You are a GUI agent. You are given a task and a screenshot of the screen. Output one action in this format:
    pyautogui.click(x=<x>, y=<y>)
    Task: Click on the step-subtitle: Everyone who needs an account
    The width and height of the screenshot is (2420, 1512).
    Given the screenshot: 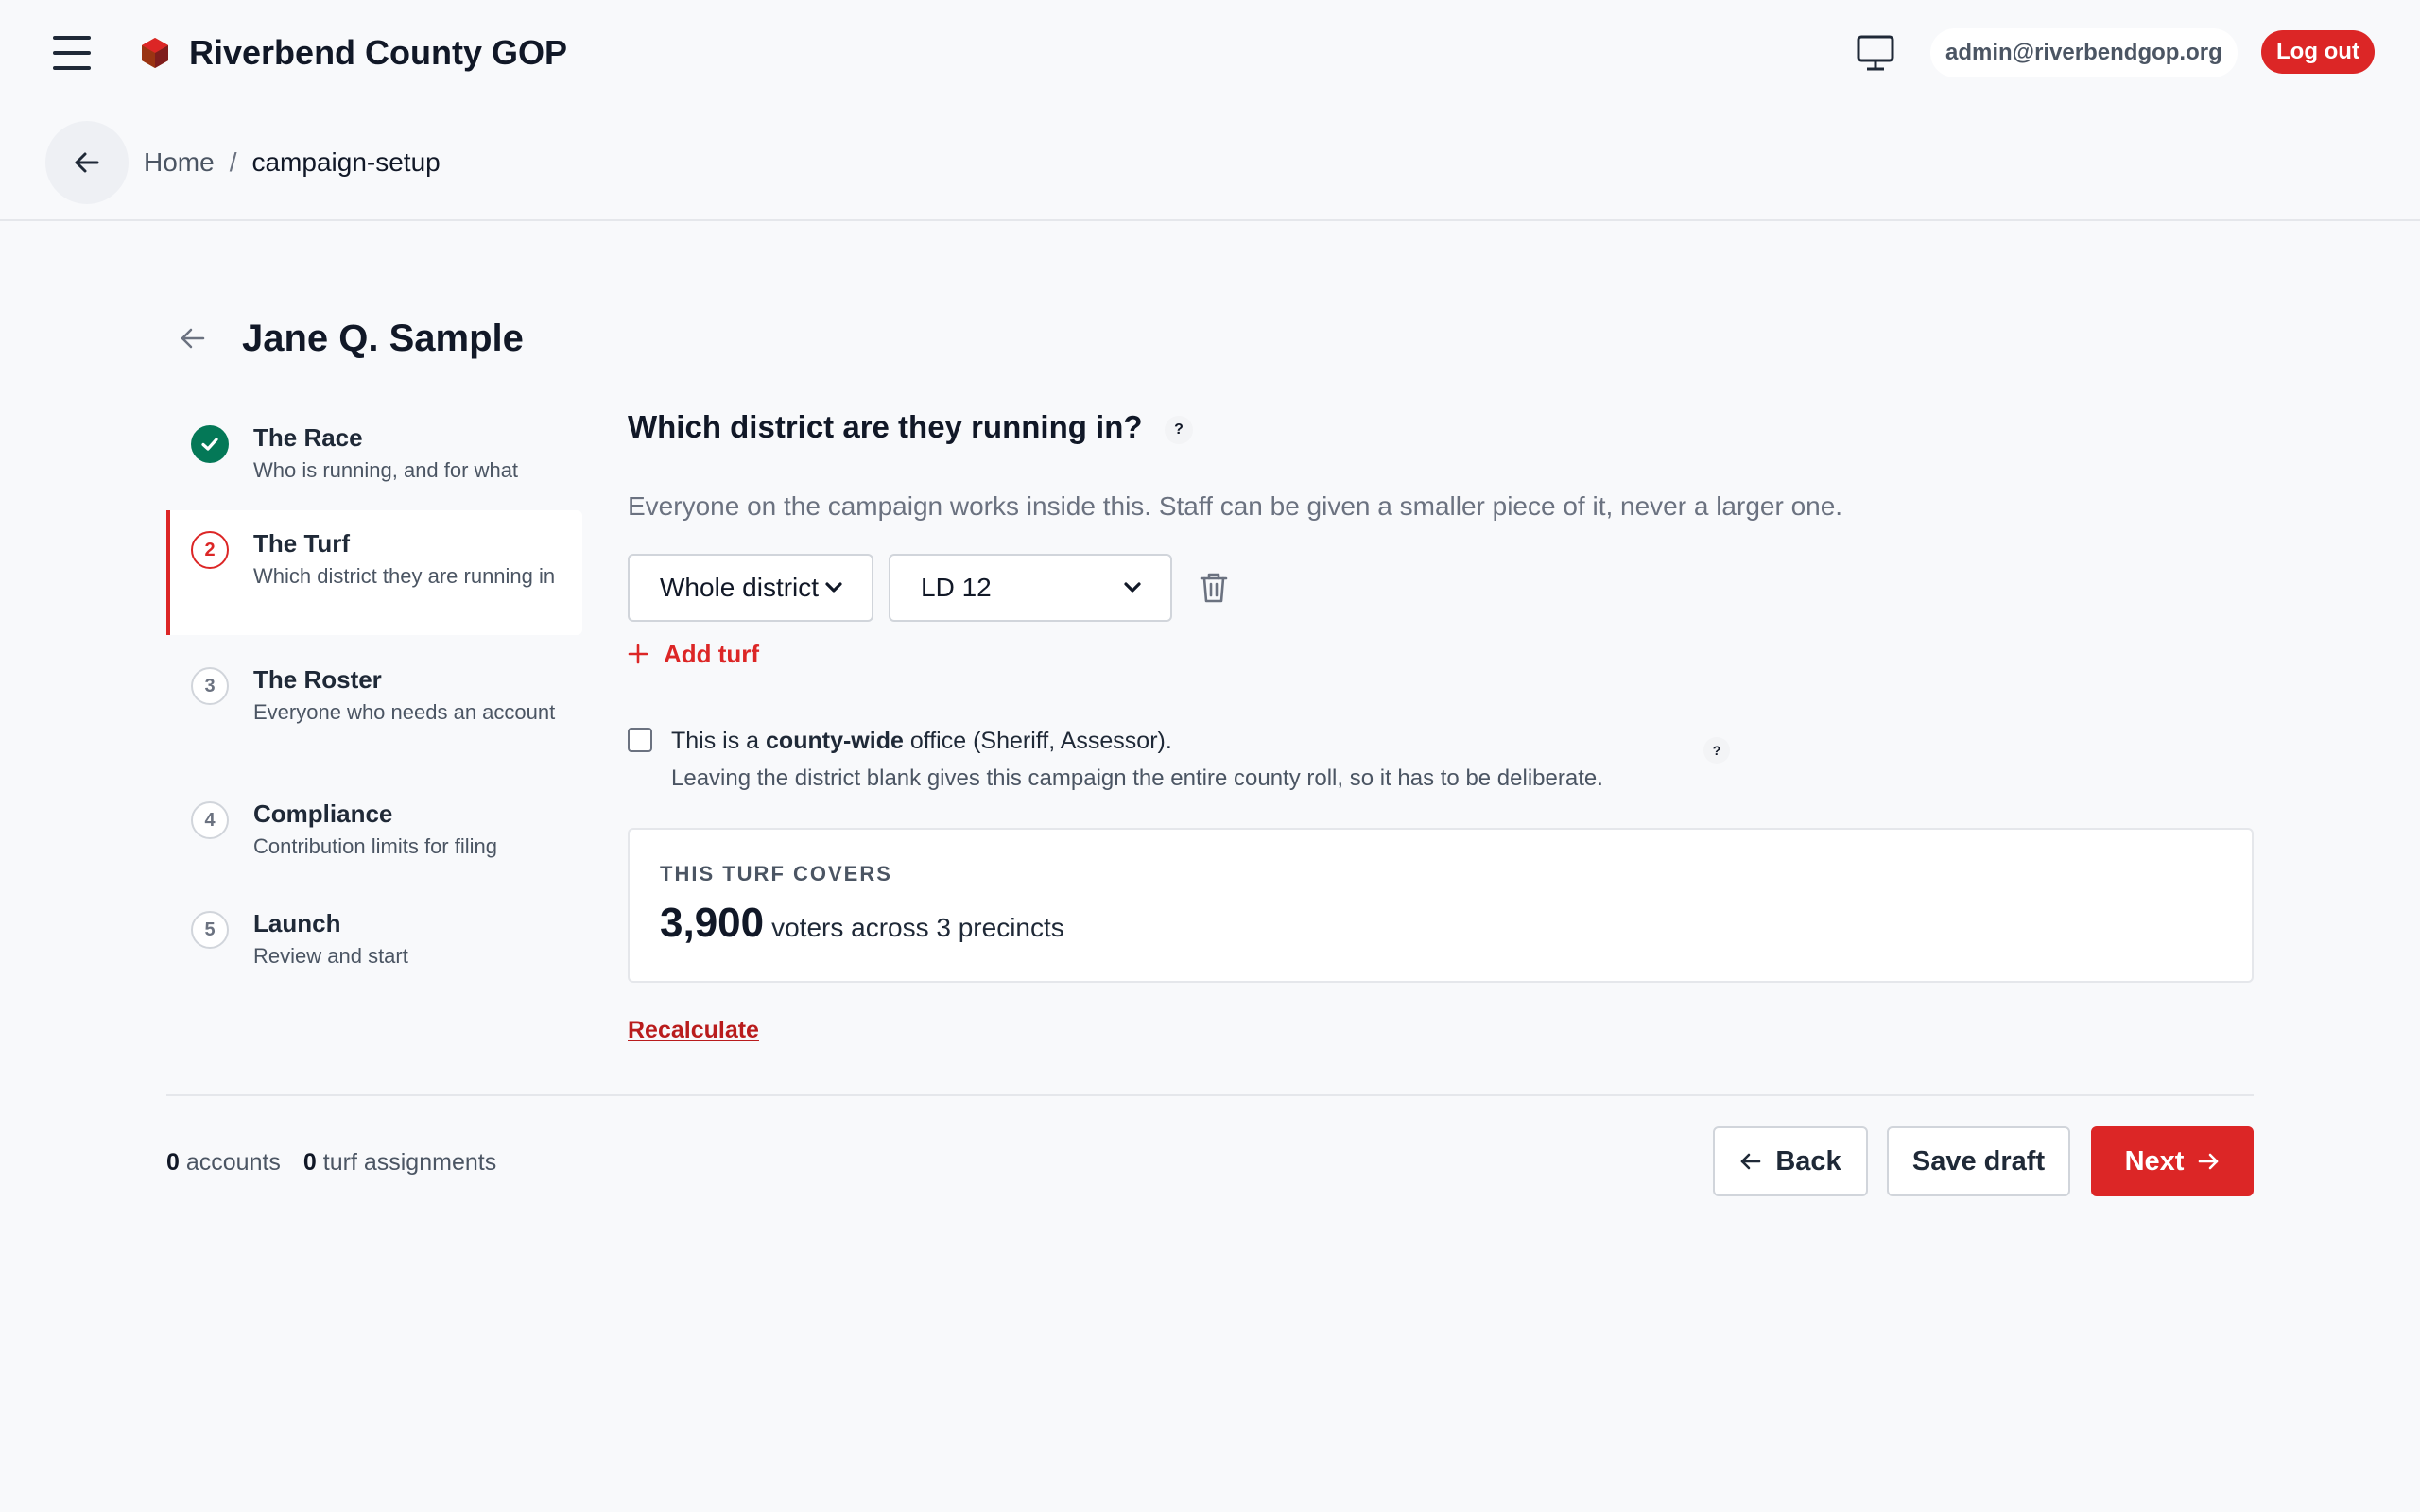 What is the action you would take?
    pyautogui.click(x=405, y=712)
    